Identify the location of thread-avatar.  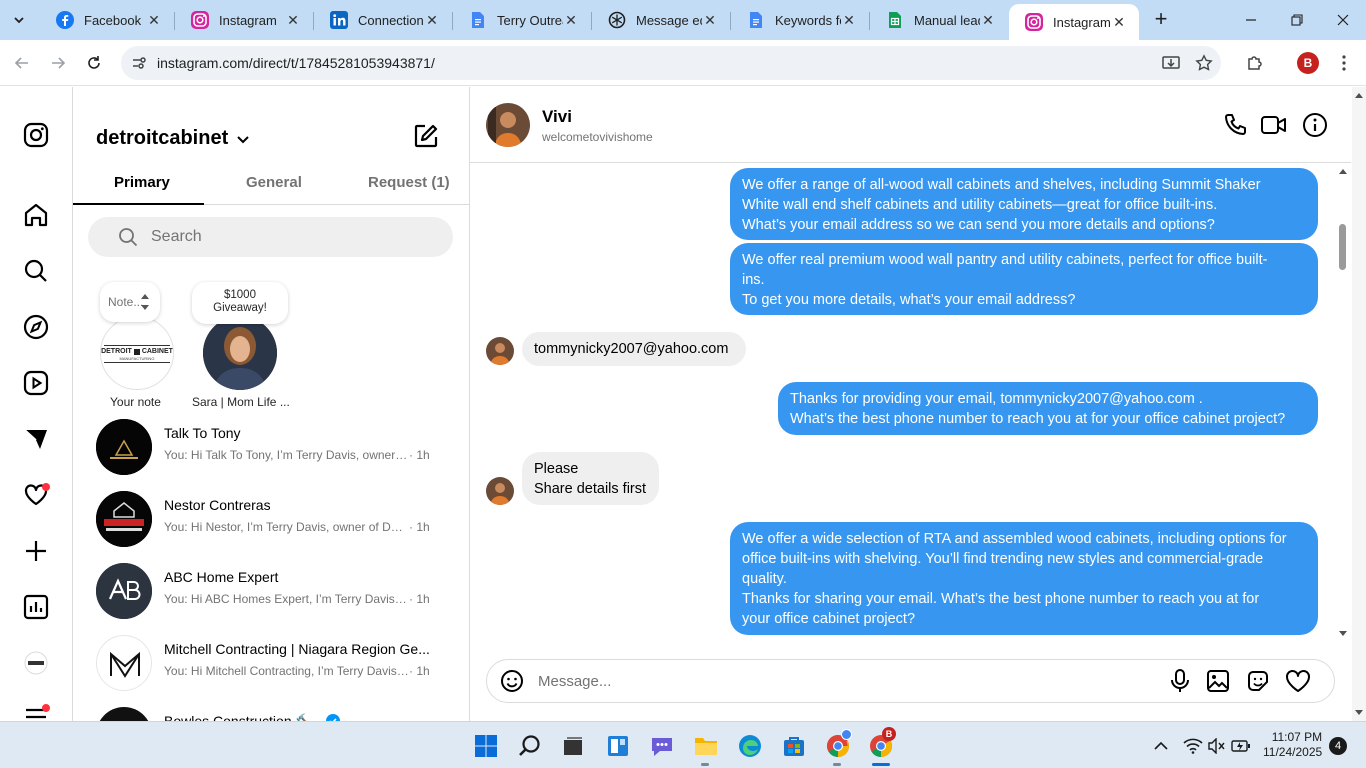
(124, 663).